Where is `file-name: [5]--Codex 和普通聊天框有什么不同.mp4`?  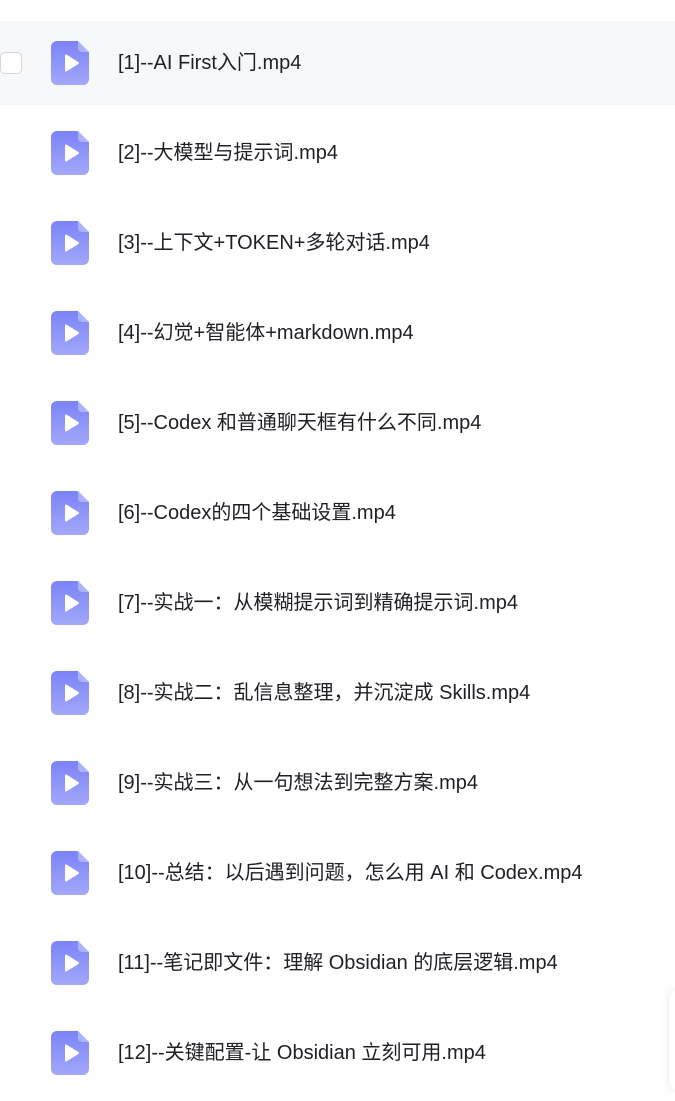
file-name: [5]--Codex 和普通聊天框有什么不同.mp4 is located at coordinates (300, 423).